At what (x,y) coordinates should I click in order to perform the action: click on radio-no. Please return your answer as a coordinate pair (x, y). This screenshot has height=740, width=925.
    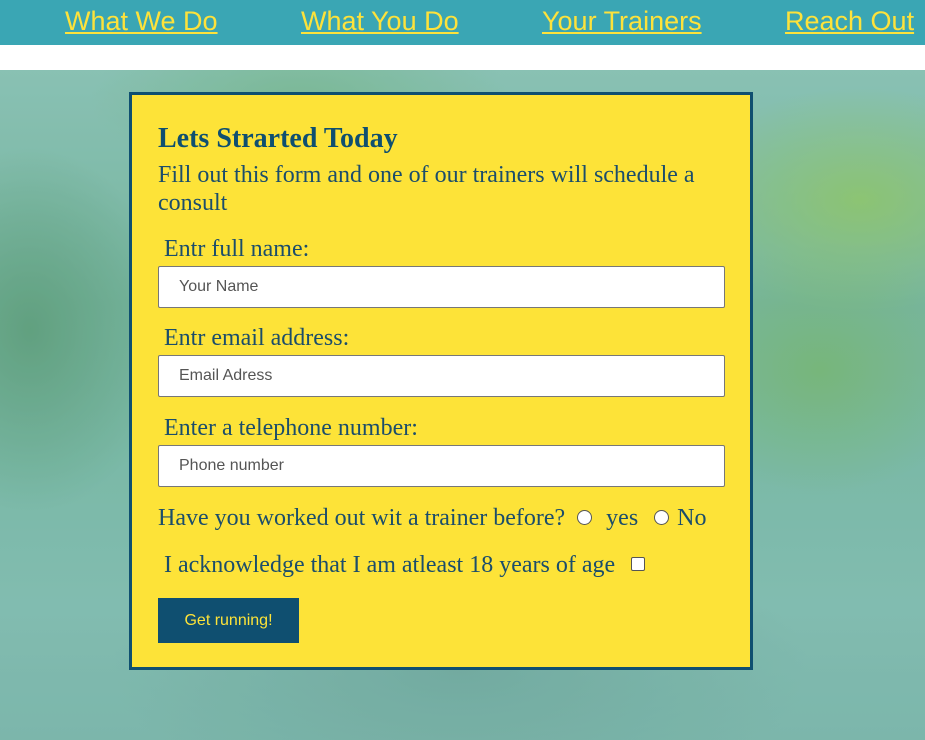
    Looking at the image, I should click on (662, 517).